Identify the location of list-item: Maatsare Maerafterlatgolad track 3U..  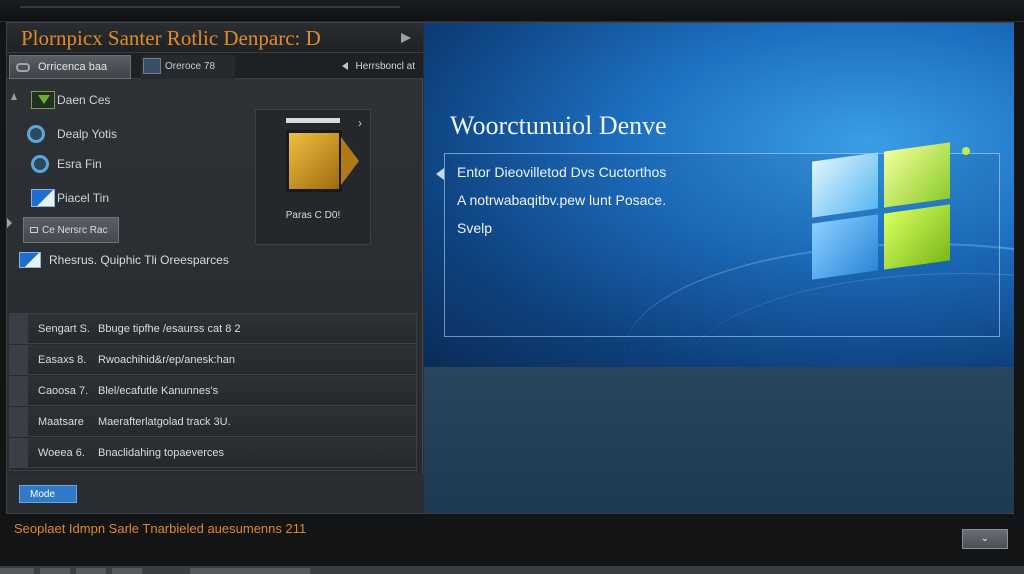
(213, 422).